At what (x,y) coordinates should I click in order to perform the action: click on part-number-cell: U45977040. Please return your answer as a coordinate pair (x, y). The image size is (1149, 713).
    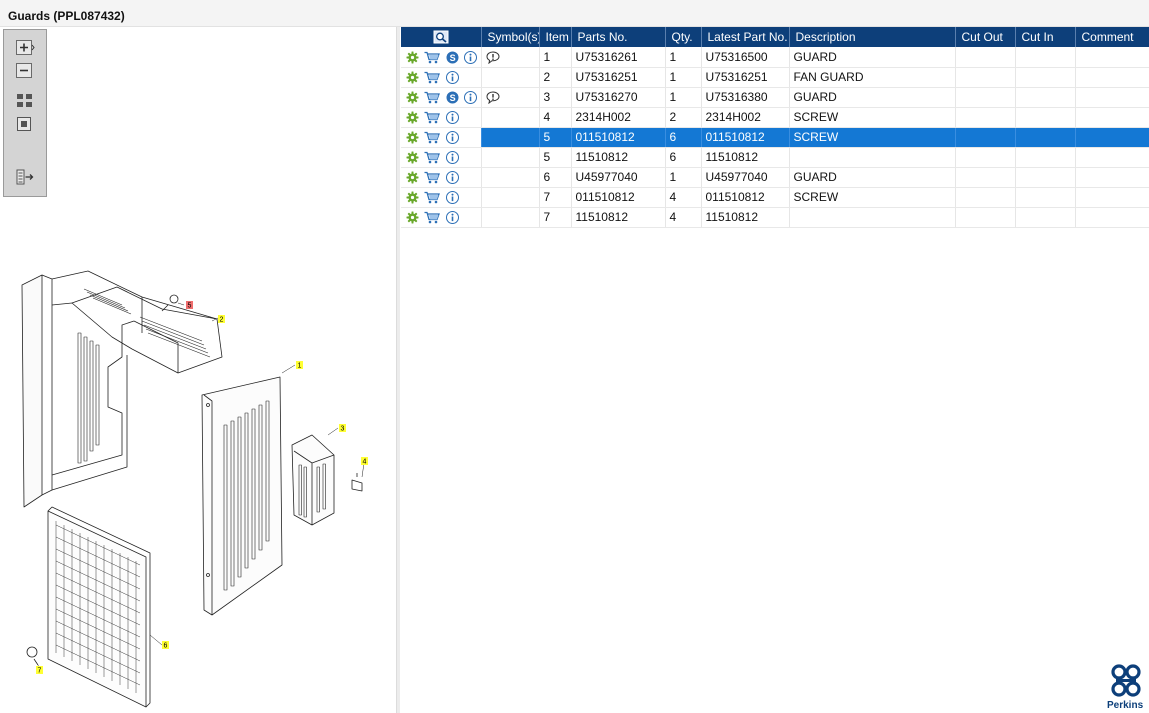
    Looking at the image, I should click on (618, 177).